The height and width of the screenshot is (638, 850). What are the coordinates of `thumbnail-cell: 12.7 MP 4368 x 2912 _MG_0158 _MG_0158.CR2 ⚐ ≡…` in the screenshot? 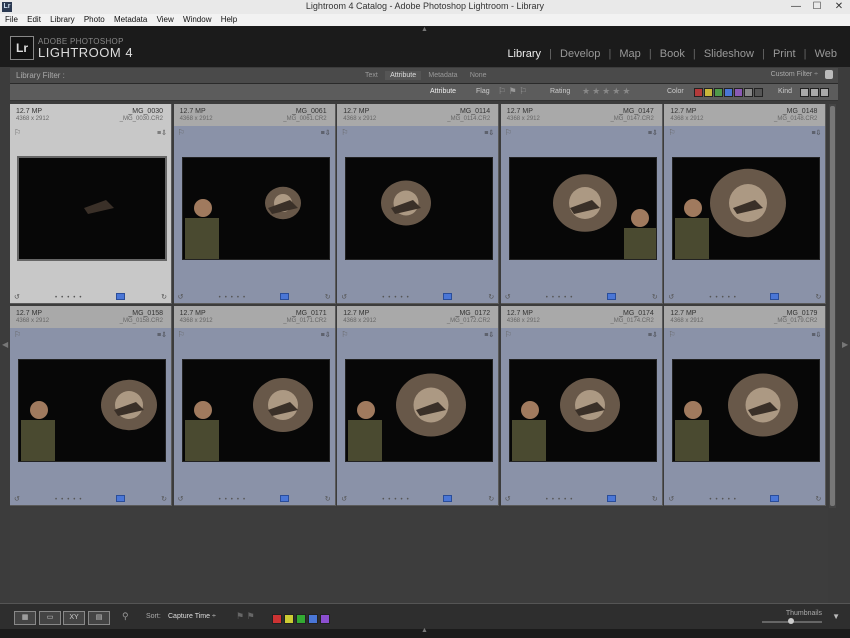 It's located at (91, 406).